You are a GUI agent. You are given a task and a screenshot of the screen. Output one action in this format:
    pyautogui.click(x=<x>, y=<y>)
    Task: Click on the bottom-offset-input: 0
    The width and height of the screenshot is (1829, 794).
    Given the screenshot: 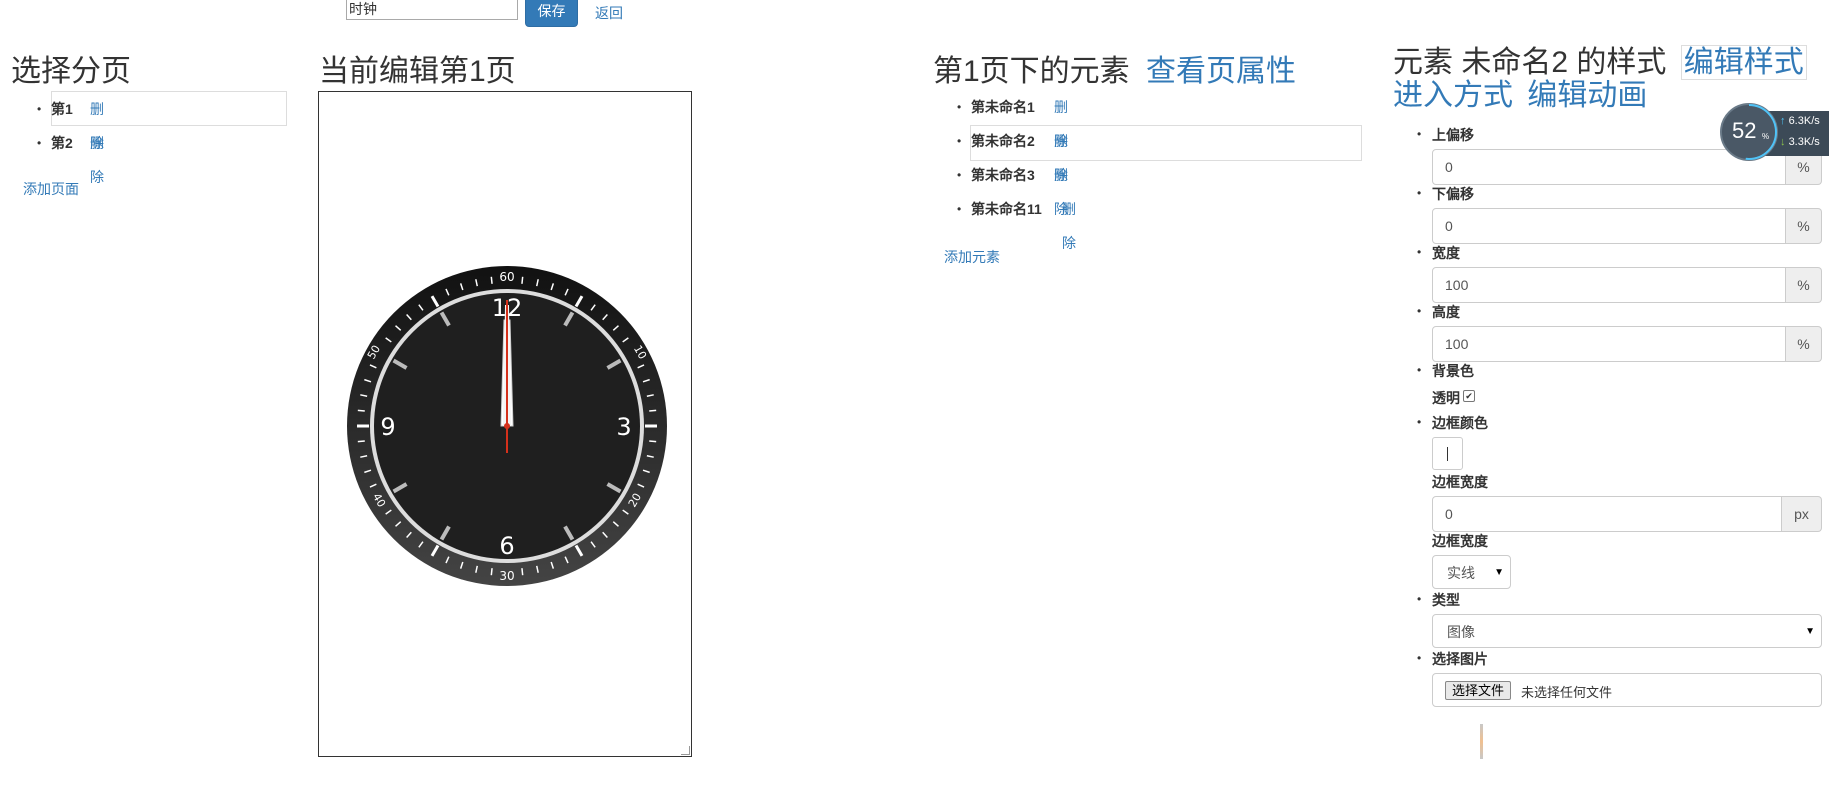 What is the action you would take?
    pyautogui.click(x=1609, y=226)
    